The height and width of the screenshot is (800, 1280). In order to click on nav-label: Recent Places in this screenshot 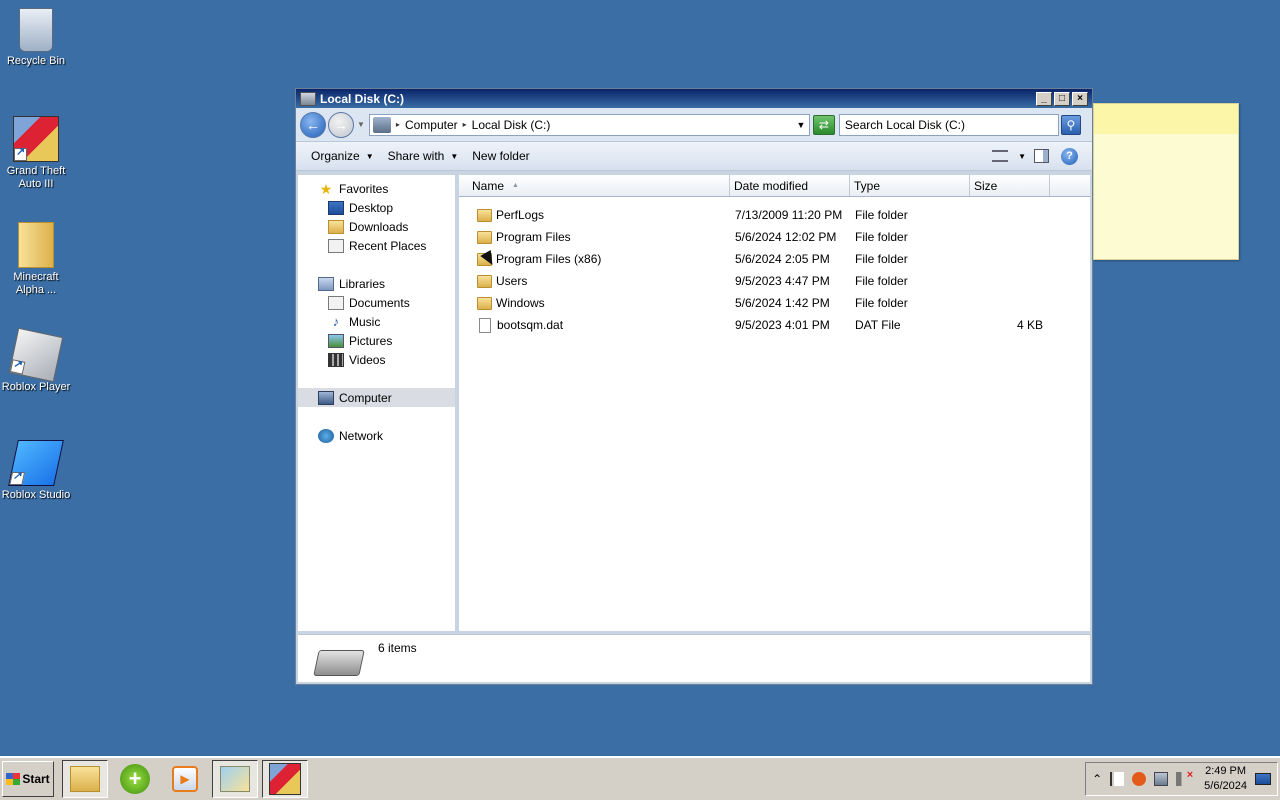, I will do `click(388, 245)`.